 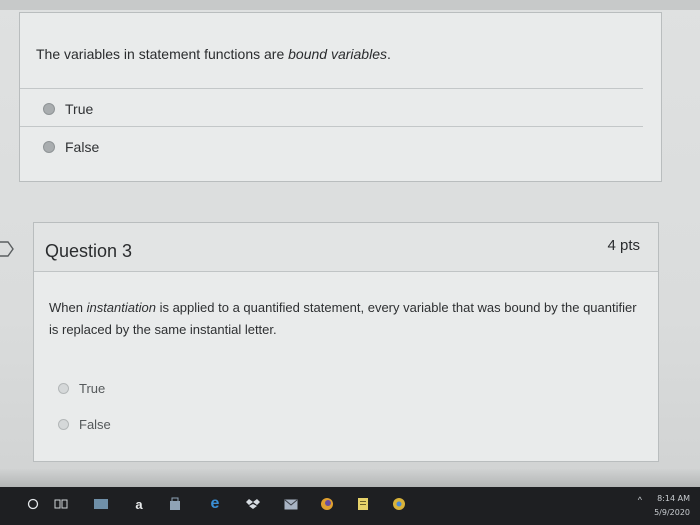 I want to click on store-icon, so click(x=175, y=504).